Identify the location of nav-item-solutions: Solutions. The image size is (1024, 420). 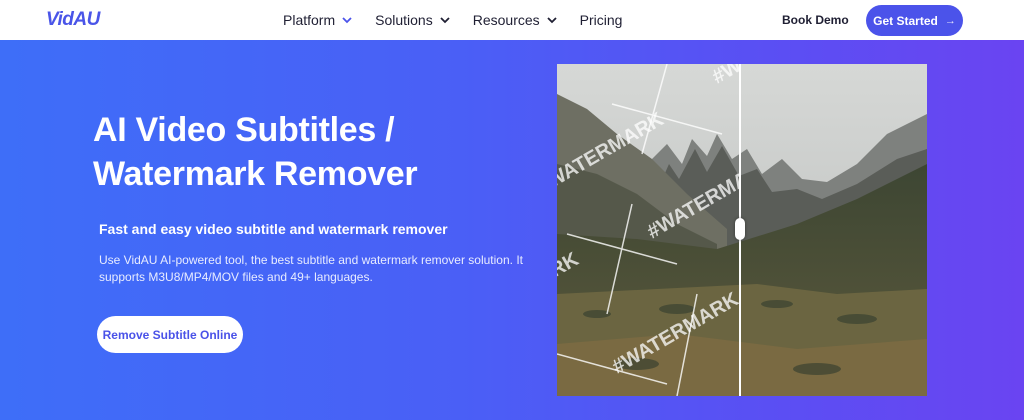
(413, 20).